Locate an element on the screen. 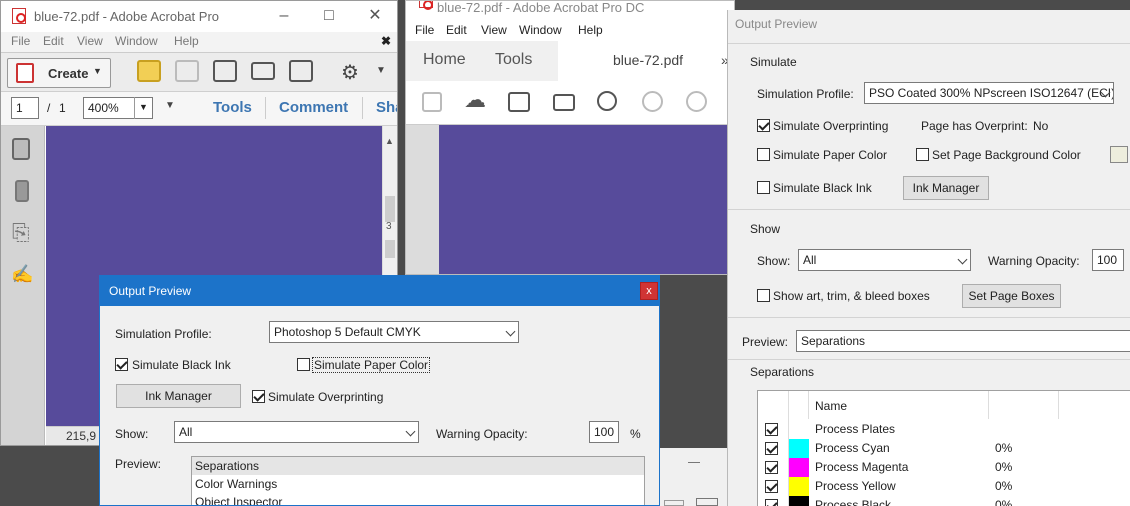  preview-select: Separations is located at coordinates (963, 341).